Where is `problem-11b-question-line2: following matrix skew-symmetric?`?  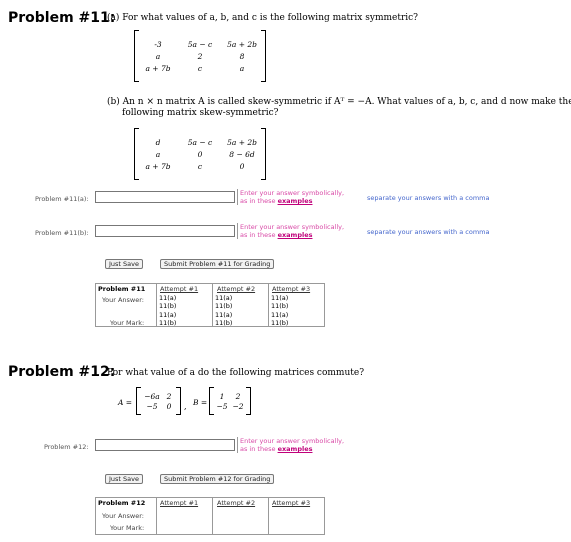
problem-11b-question-line2: following matrix skew-symmetric? is located at coordinates (200, 113).